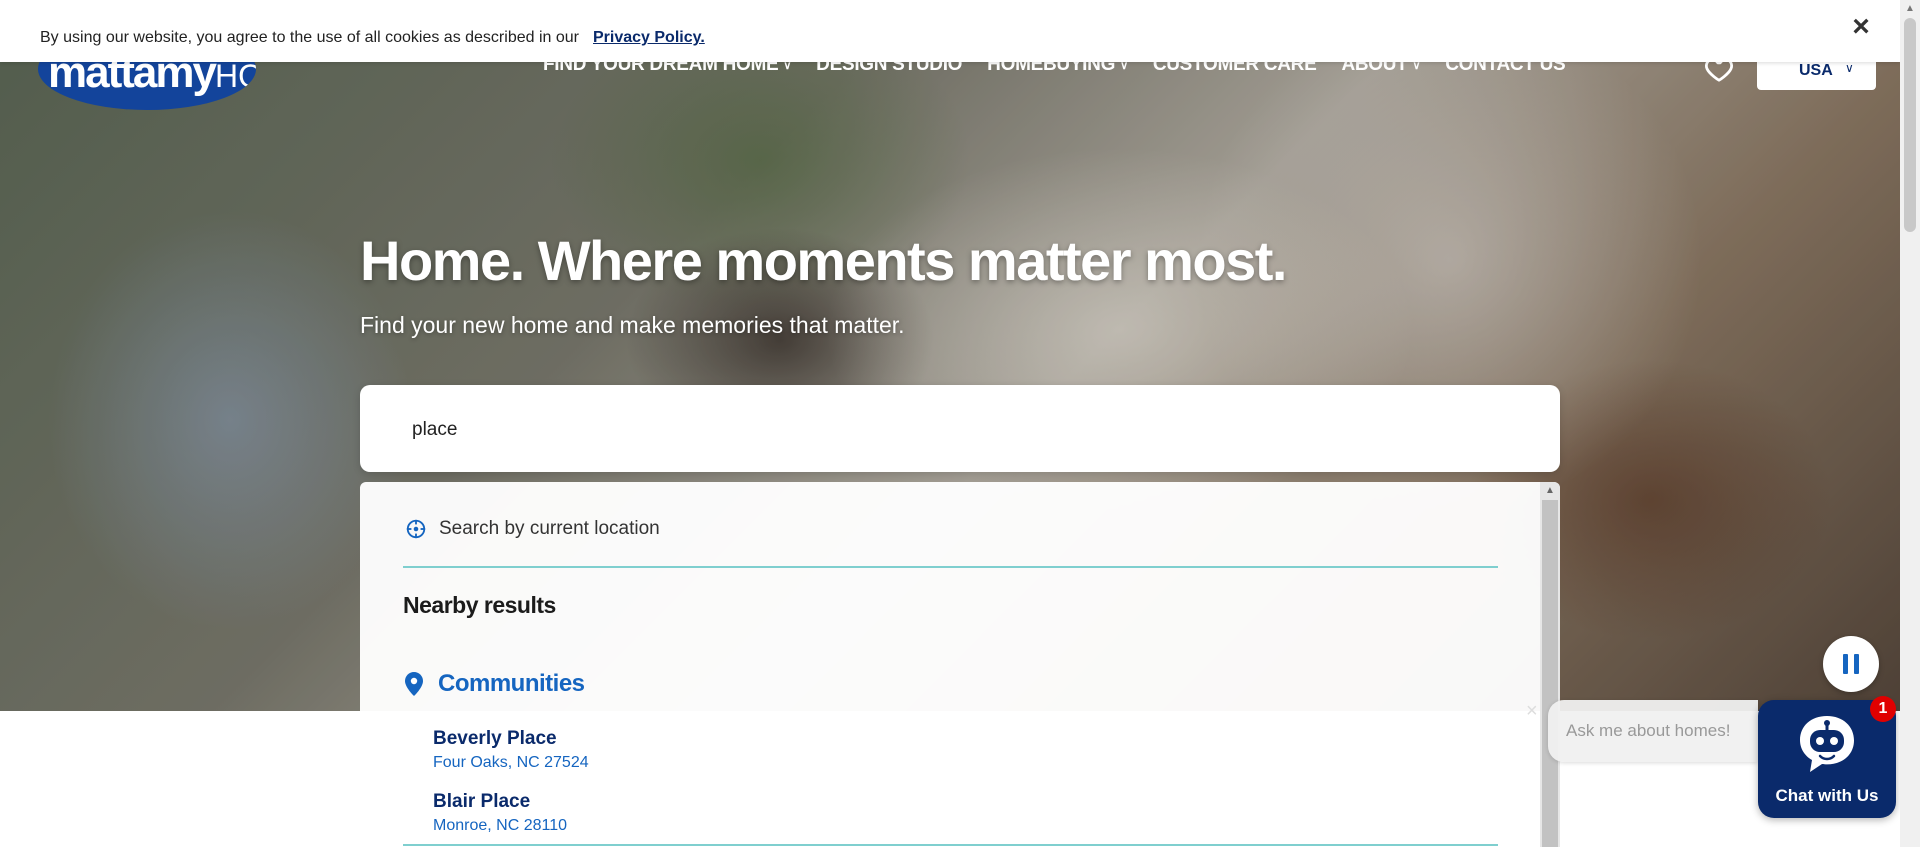 This screenshot has height=847, width=1920. I want to click on result-item: Blair Place Monroe, NC 28110, so click(500, 813).